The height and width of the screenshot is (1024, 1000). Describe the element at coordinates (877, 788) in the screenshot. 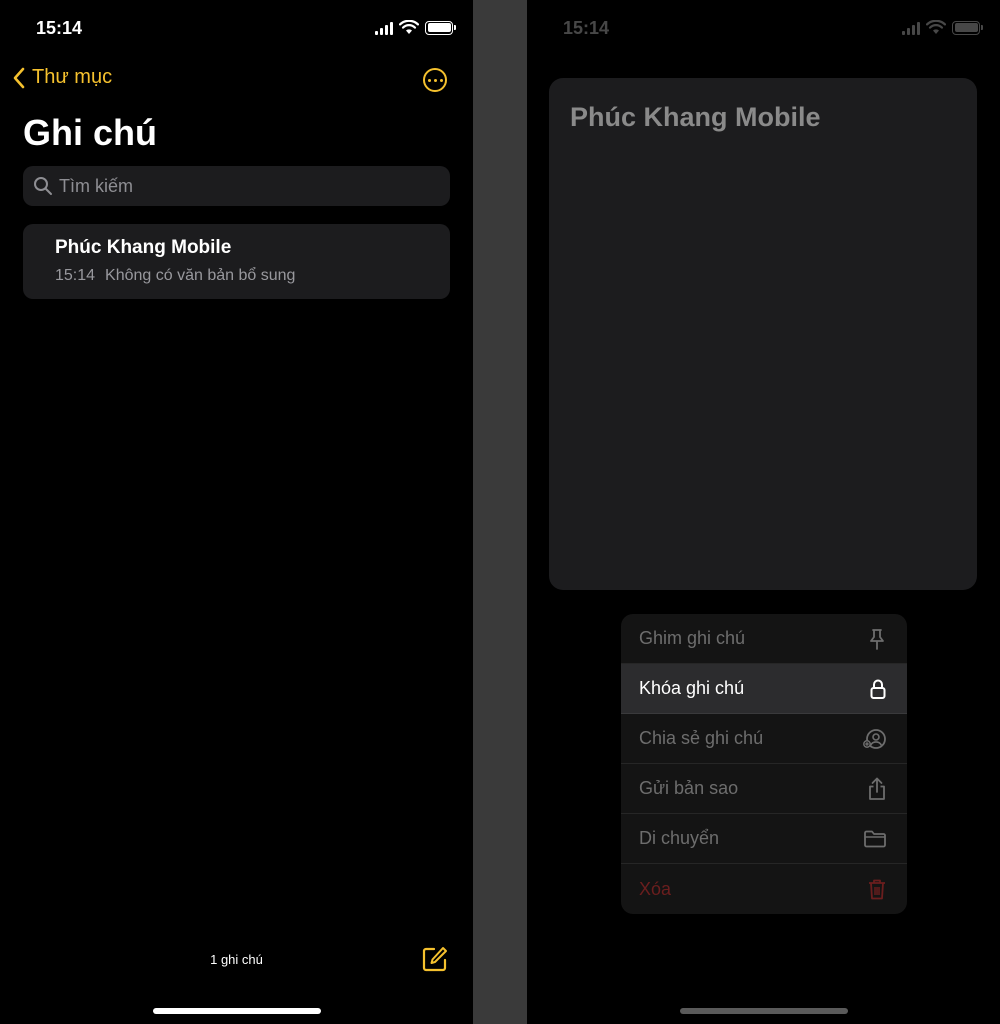

I see `share-icon` at that location.